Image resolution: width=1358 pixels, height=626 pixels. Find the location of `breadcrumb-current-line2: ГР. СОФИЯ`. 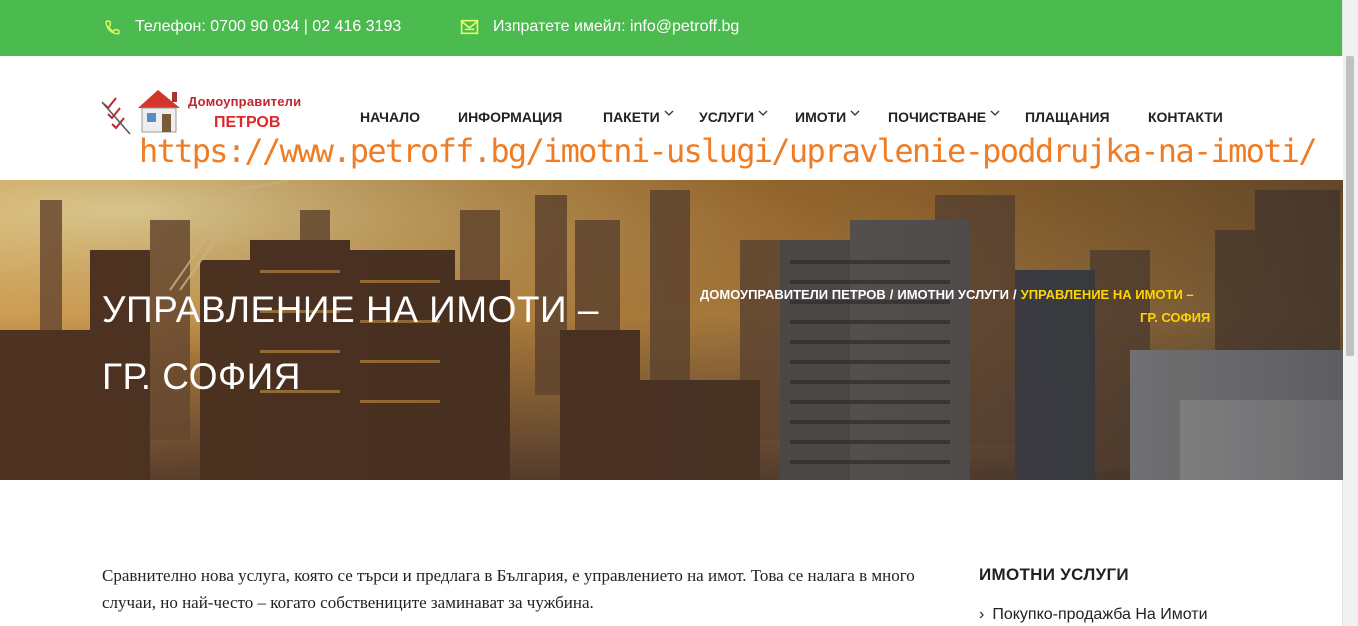

breadcrumb-current-line2: ГР. СОФИЯ is located at coordinates (1175, 317).